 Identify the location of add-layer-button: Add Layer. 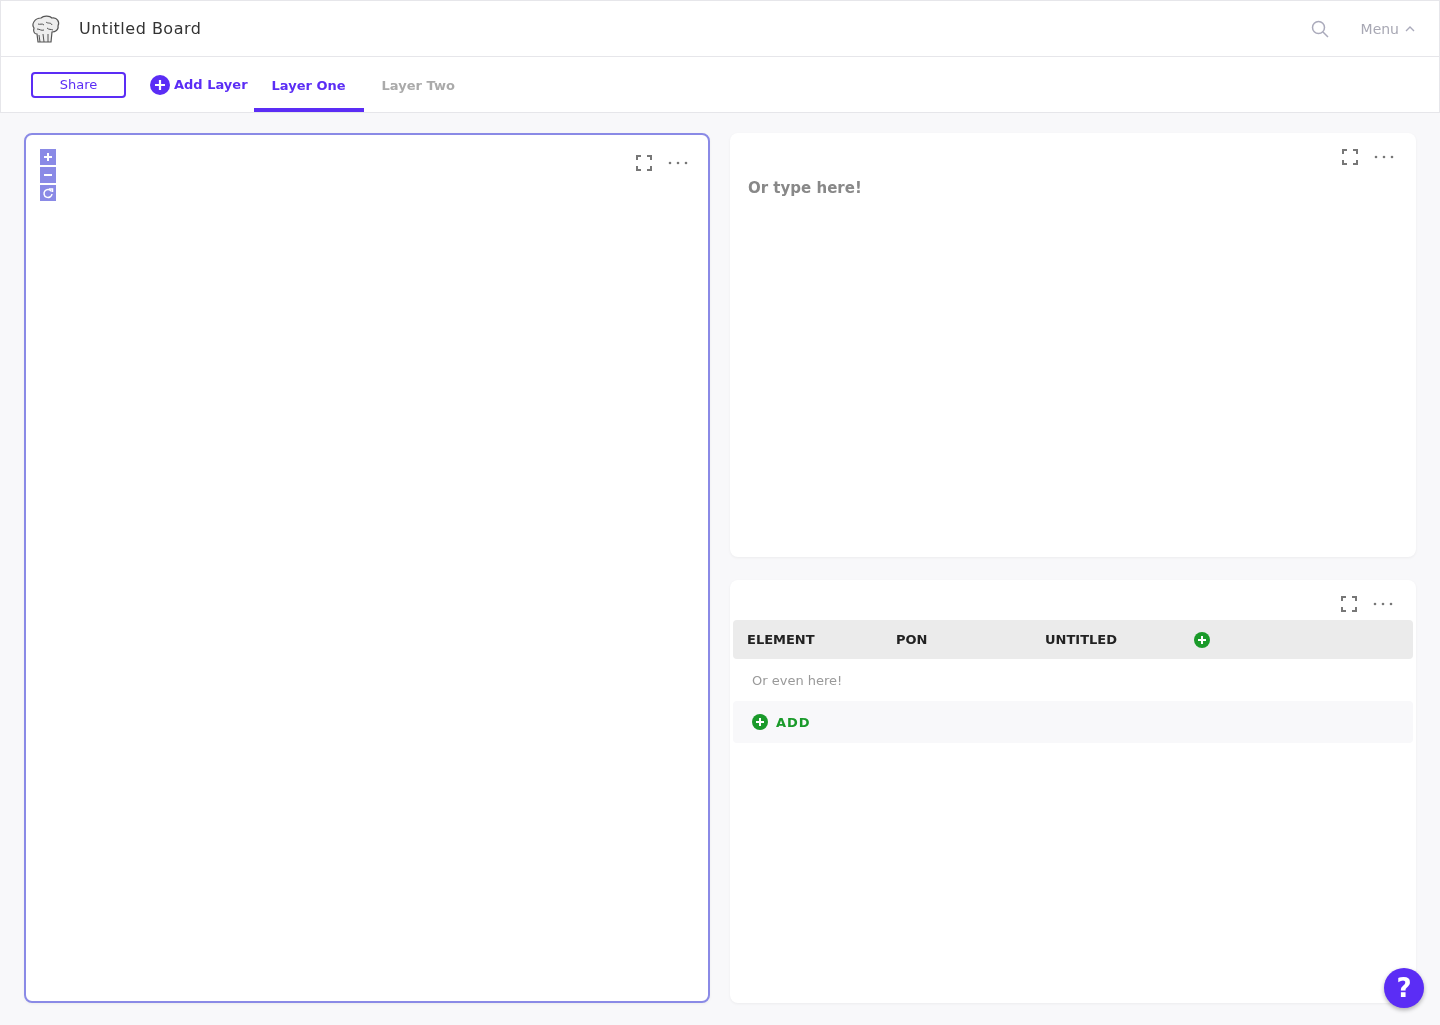
(202, 84).